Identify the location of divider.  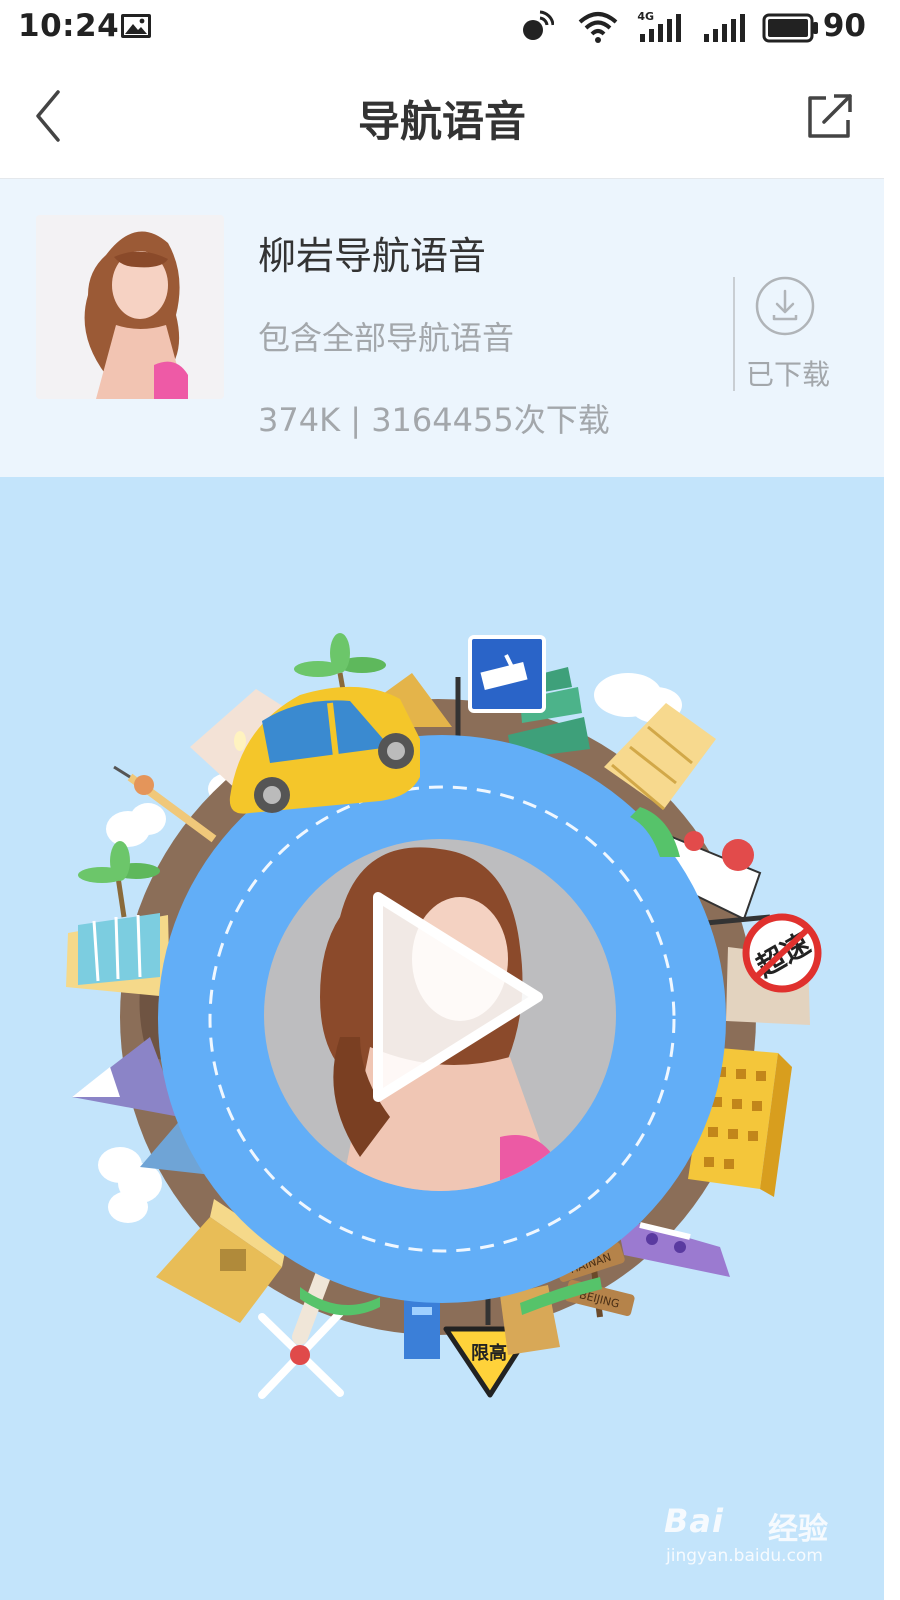
(734, 334).